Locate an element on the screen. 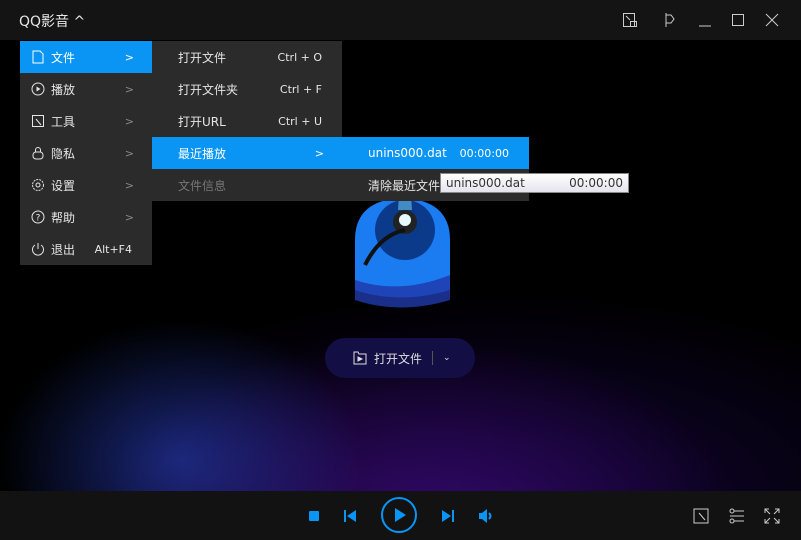 The image size is (801, 540). divider is located at coordinates (433, 358).